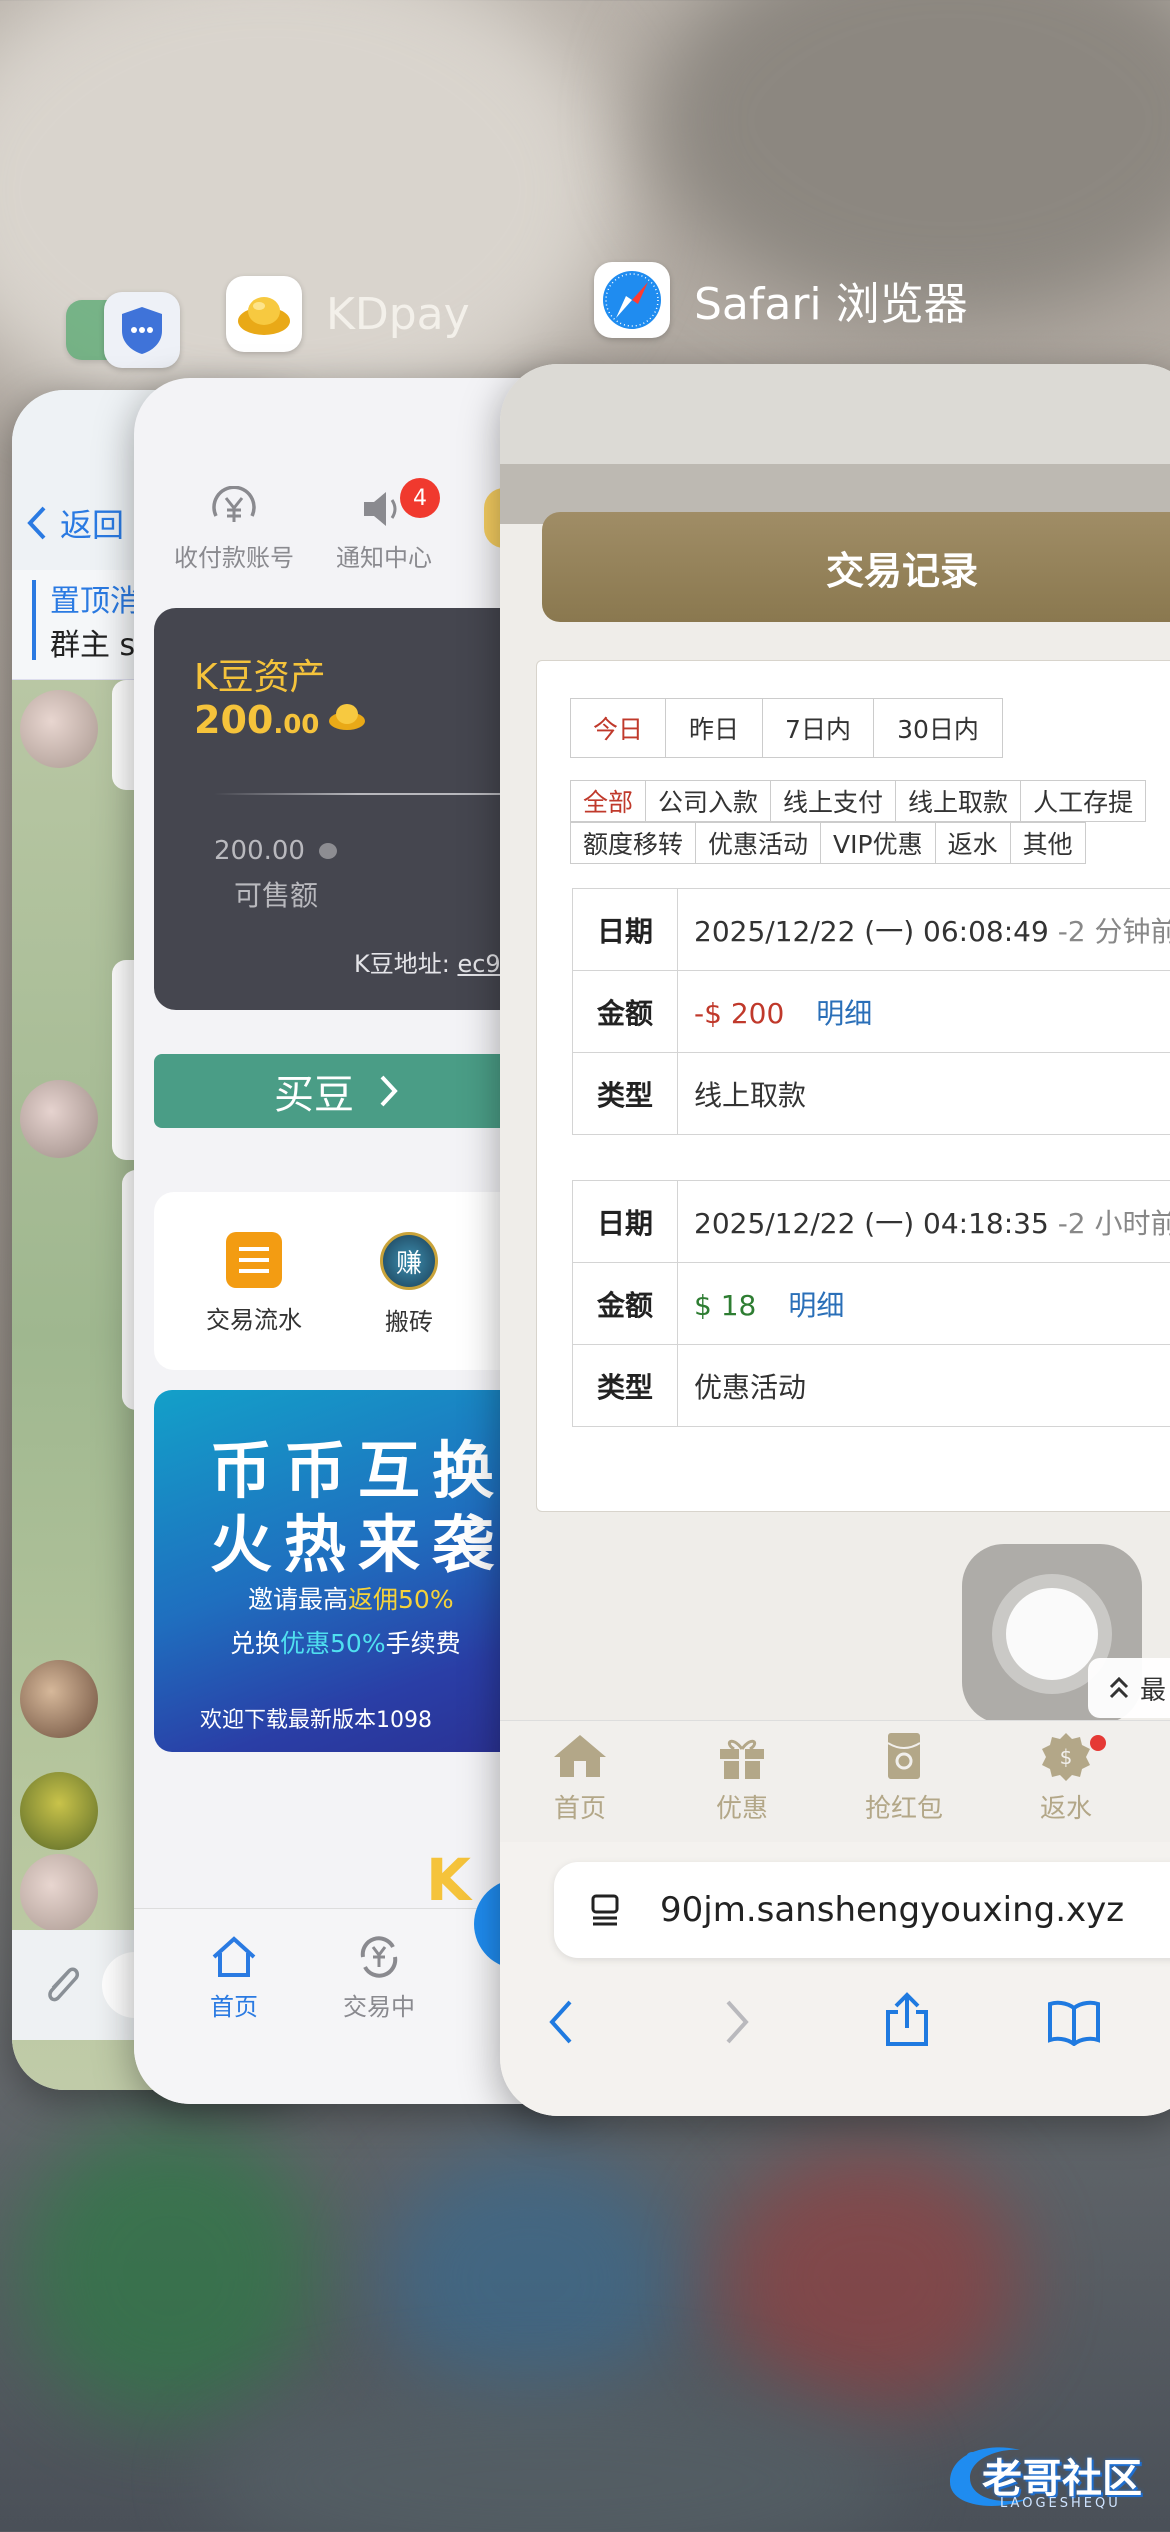  Describe the element at coordinates (714, 728) in the screenshot. I see `range-filter-yesterday: 昨日` at that location.